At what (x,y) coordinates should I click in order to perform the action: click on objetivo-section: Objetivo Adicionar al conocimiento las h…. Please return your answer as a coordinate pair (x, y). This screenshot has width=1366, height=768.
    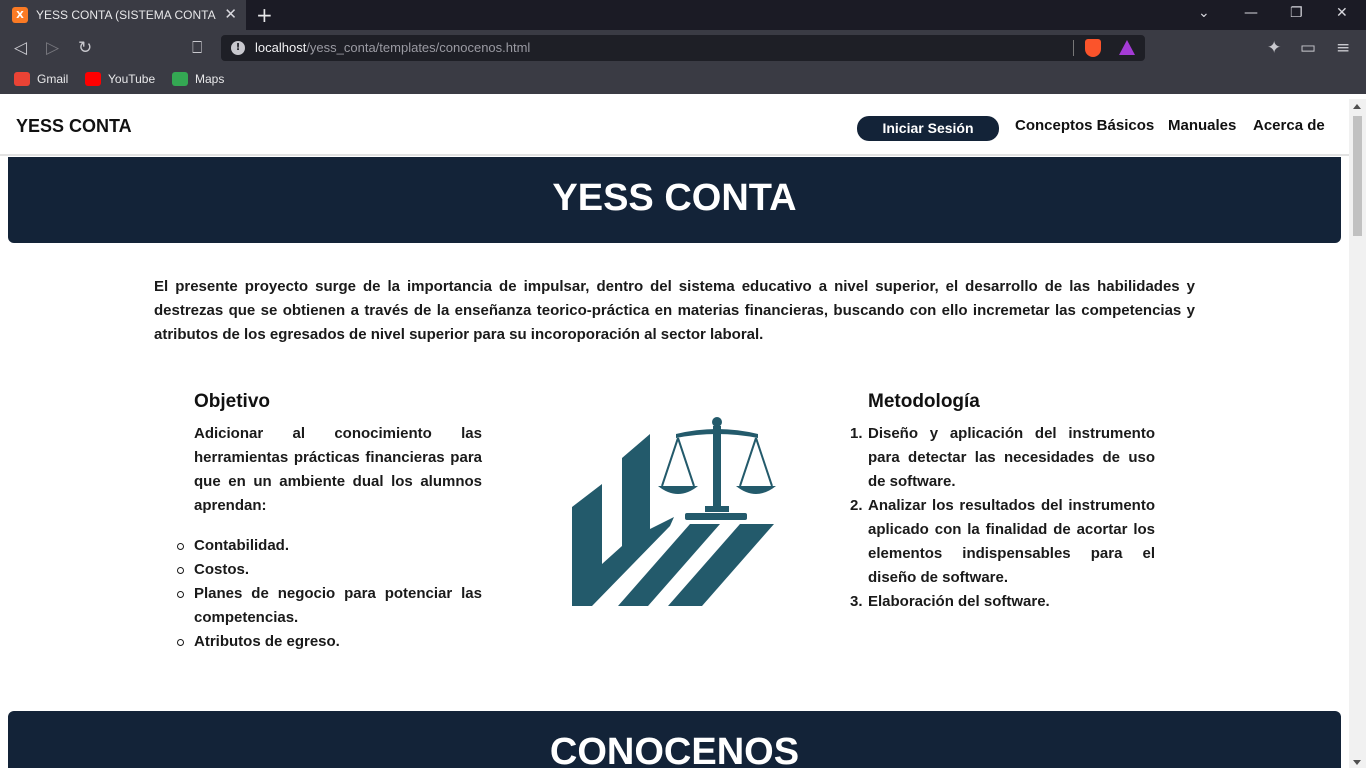
    Looking at the image, I should click on (329, 522).